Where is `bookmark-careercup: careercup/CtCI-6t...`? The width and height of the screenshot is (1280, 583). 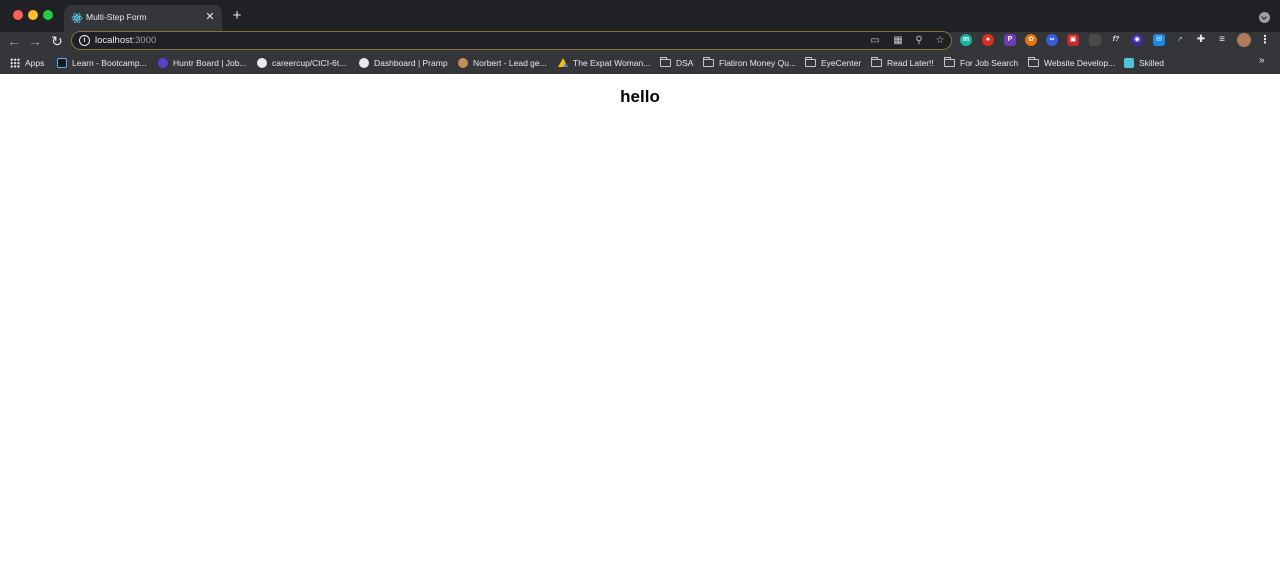
bookmark-careercup: careercup/CtCI-6t... is located at coordinates (301, 63).